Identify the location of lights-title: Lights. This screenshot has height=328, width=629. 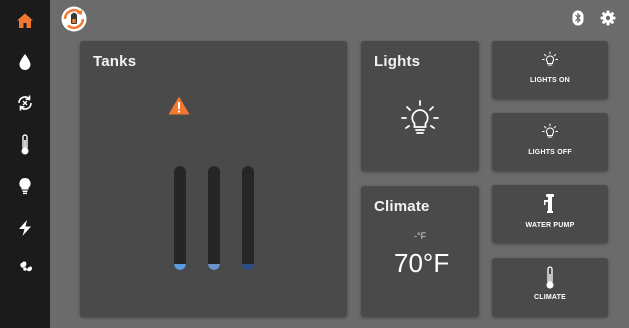
(397, 61).